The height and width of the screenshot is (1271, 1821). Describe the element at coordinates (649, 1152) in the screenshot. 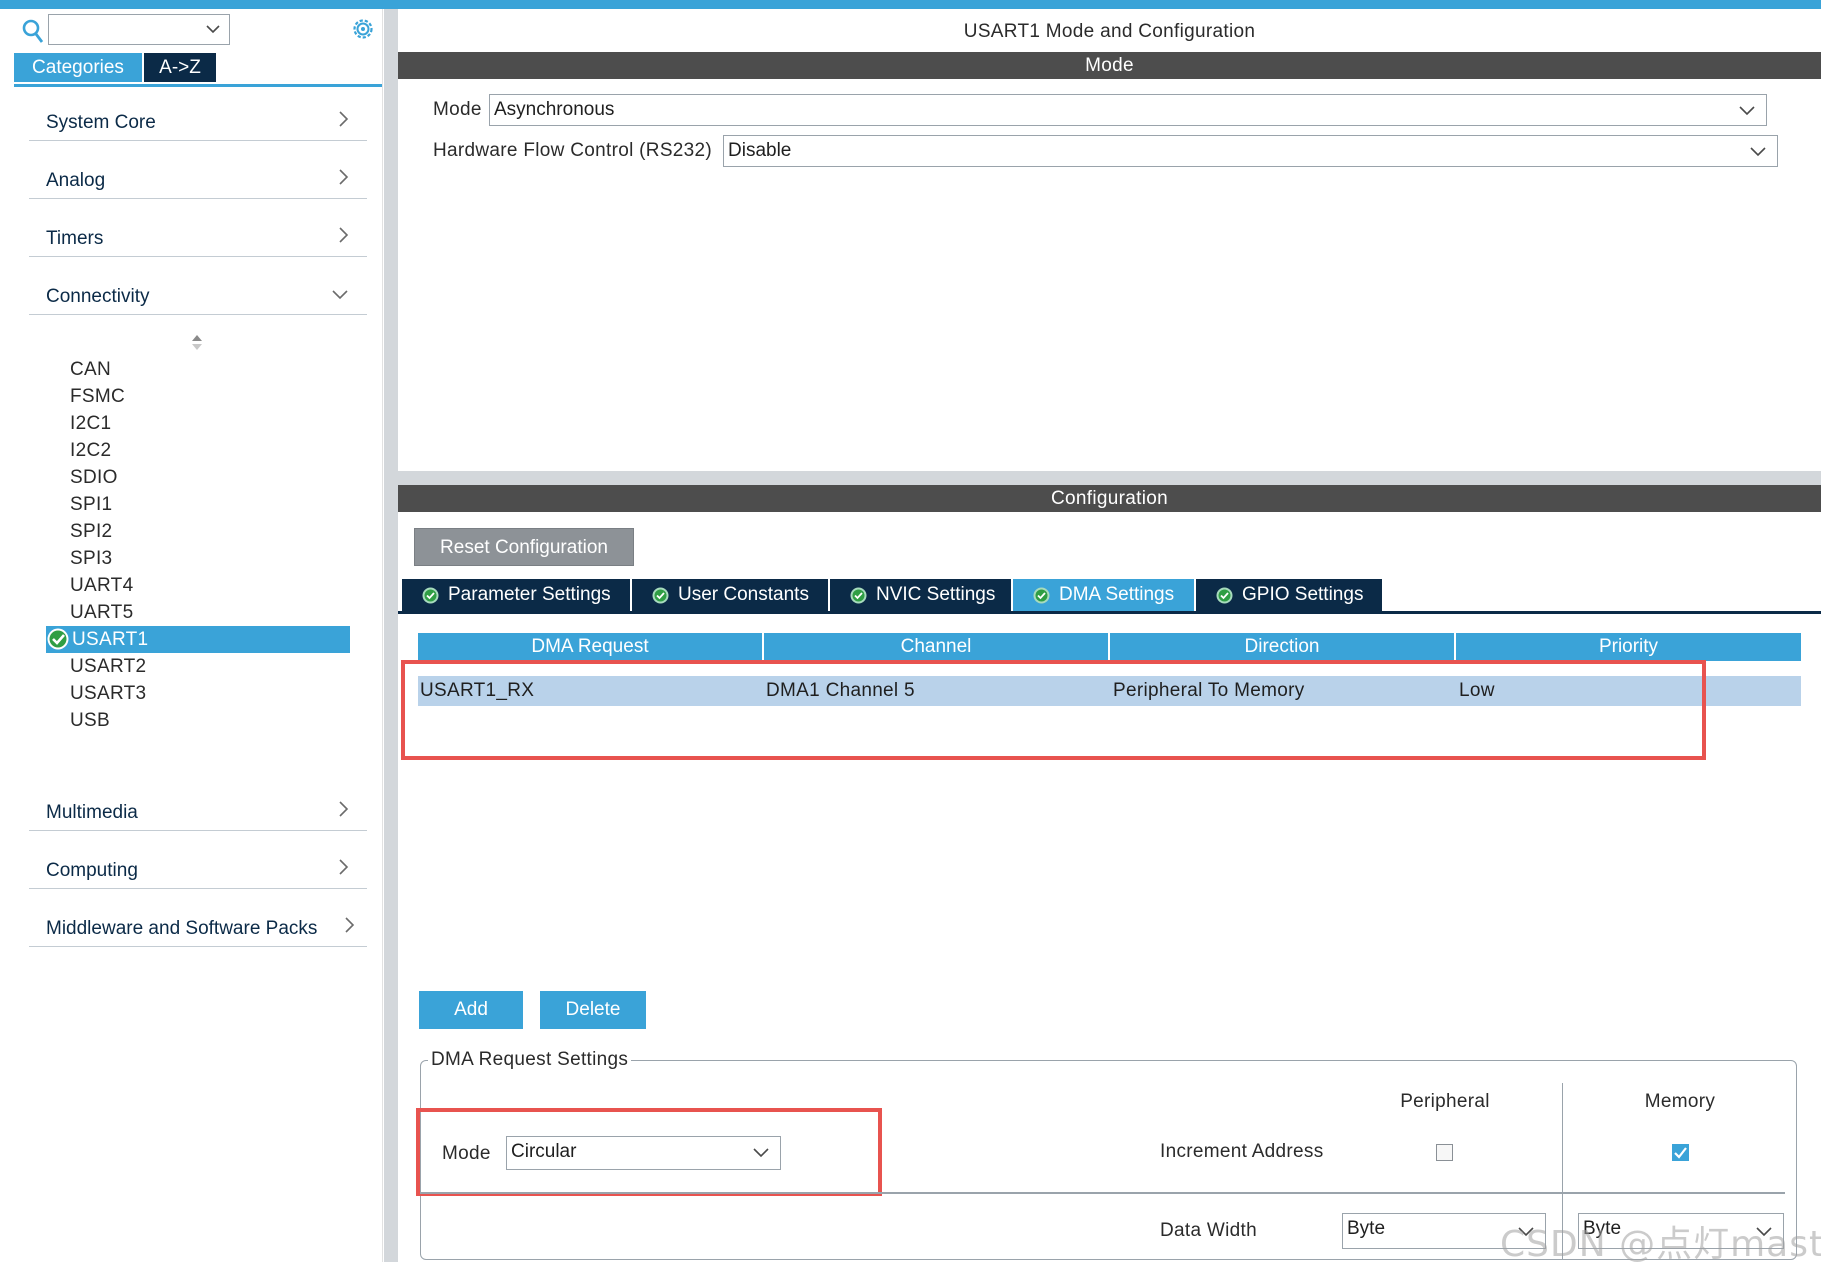

I see `highlight-box-dma-mode` at that location.